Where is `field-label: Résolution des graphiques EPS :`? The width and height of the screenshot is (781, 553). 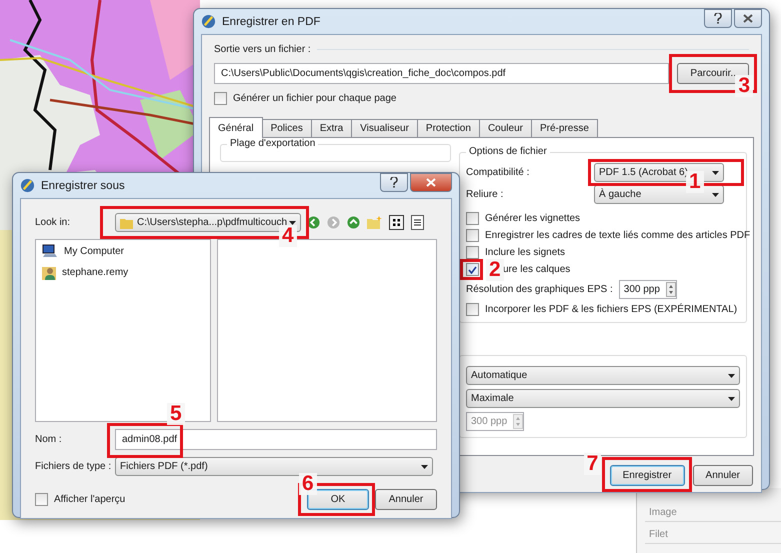 field-label: Résolution des graphiques EPS : is located at coordinates (539, 289).